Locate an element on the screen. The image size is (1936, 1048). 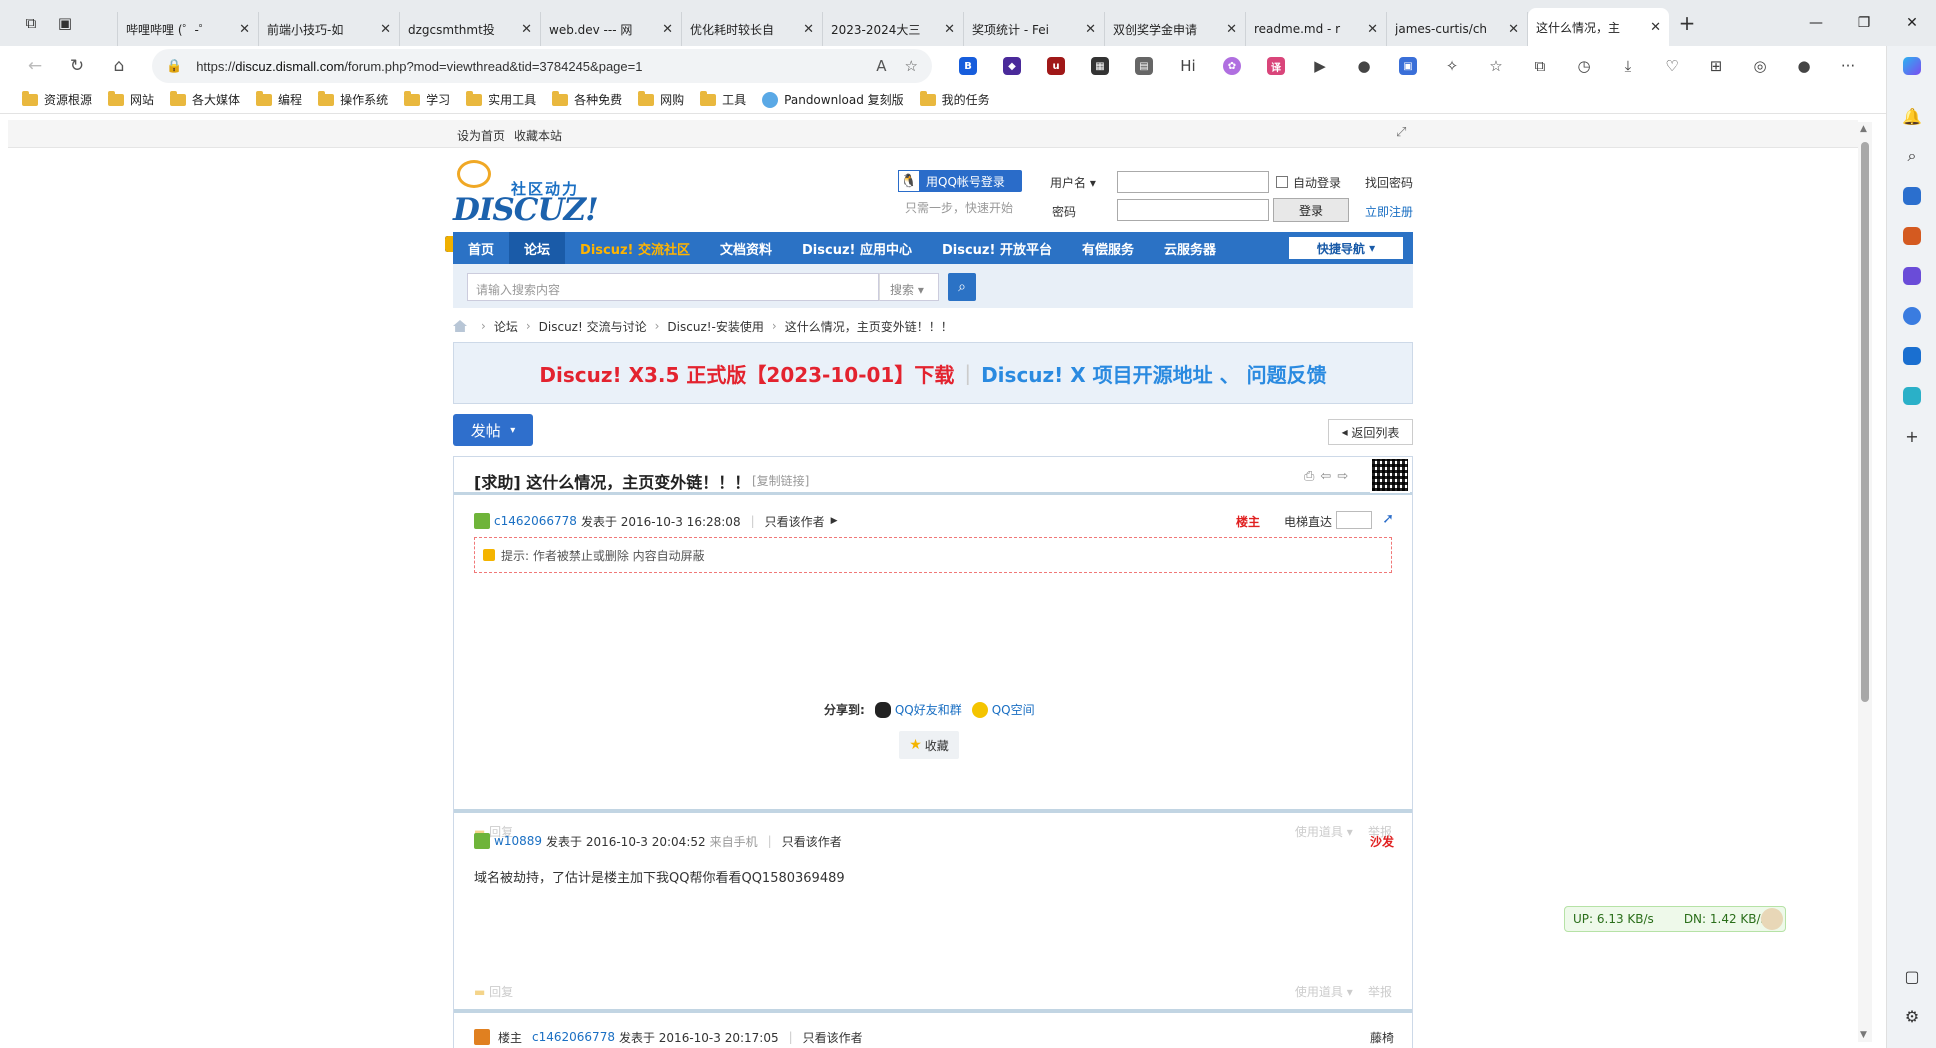
bookmark-item: Pandownload 复刻版 is located at coordinates (833, 99).